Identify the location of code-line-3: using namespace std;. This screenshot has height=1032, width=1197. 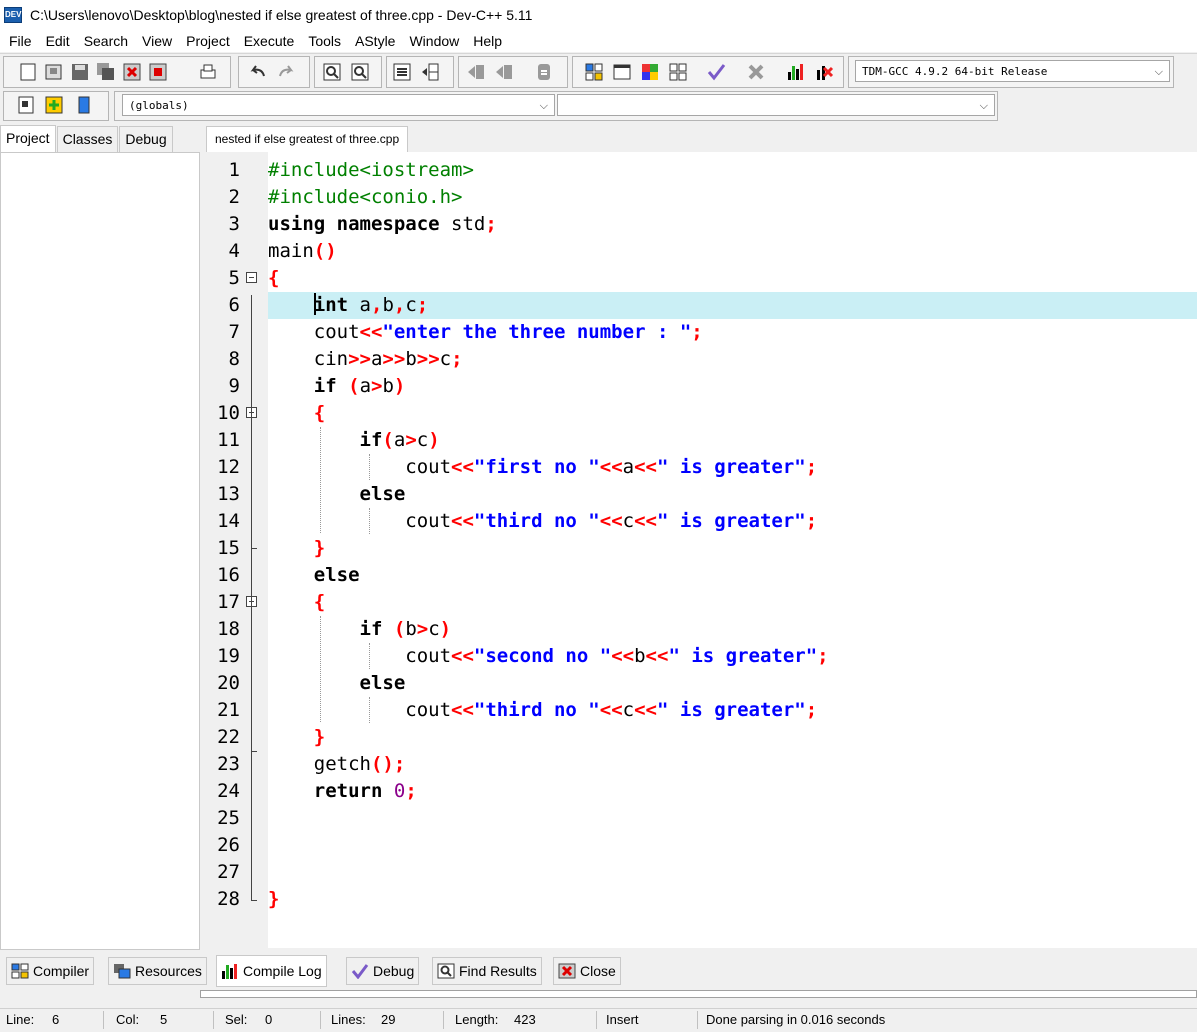
(732, 224).